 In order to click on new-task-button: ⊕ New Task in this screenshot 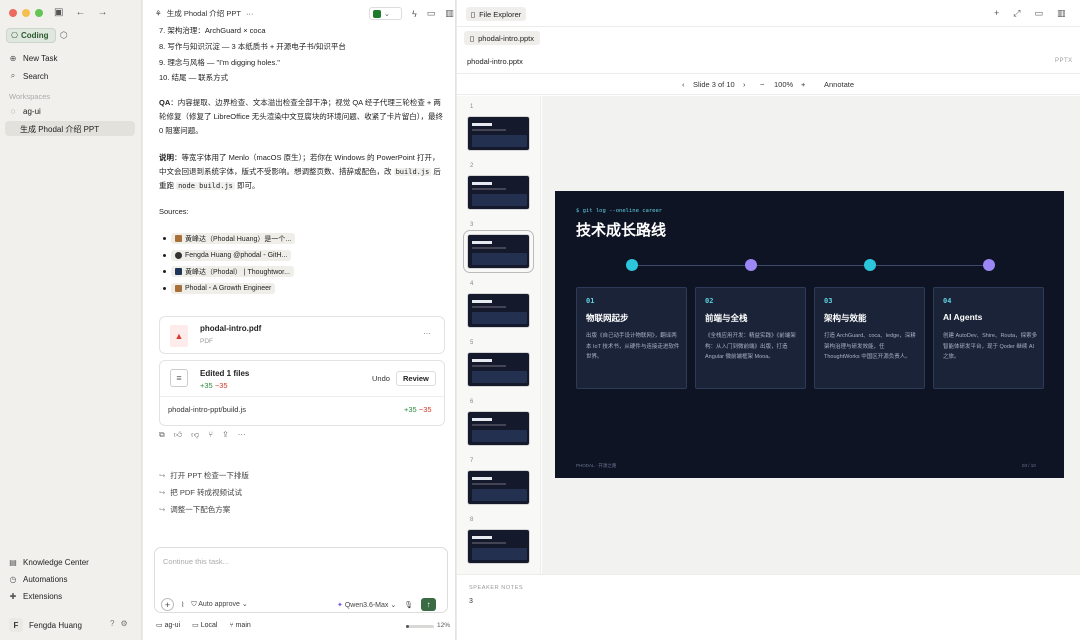, I will do `click(33, 58)`.